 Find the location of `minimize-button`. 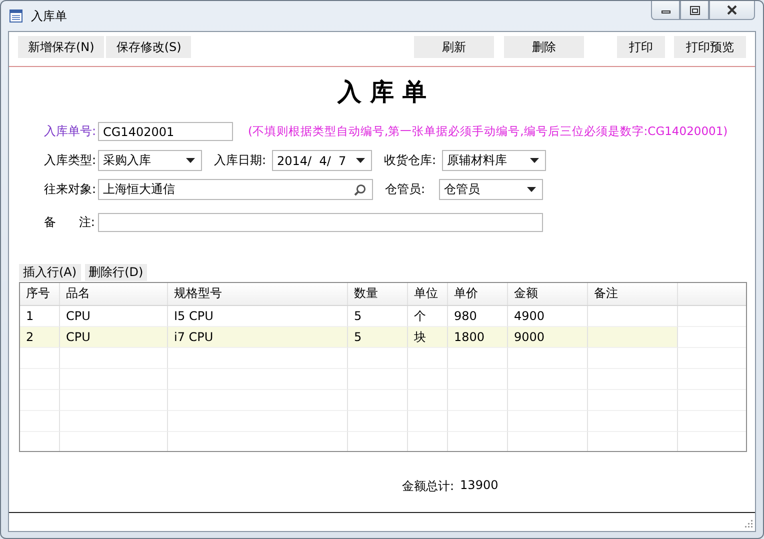

minimize-button is located at coordinates (665, 10).